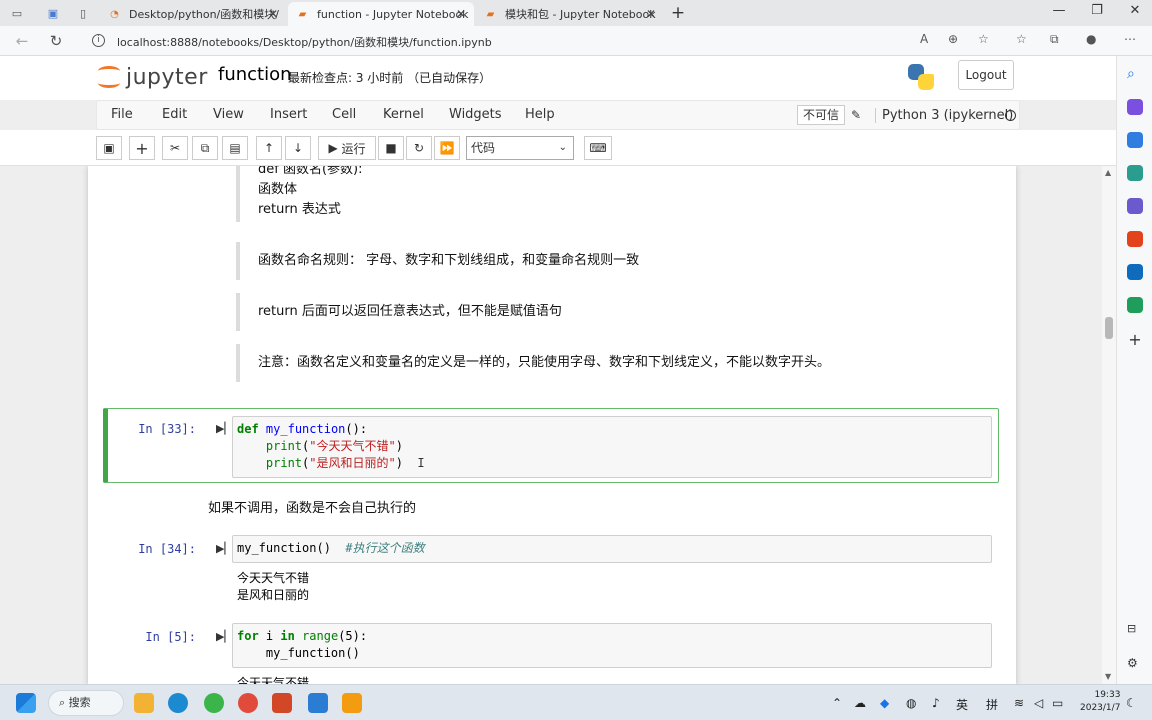 This screenshot has width=1152, height=720. Describe the element at coordinates (1038, 703) in the screenshot. I see `volume-icon: ◁` at that location.